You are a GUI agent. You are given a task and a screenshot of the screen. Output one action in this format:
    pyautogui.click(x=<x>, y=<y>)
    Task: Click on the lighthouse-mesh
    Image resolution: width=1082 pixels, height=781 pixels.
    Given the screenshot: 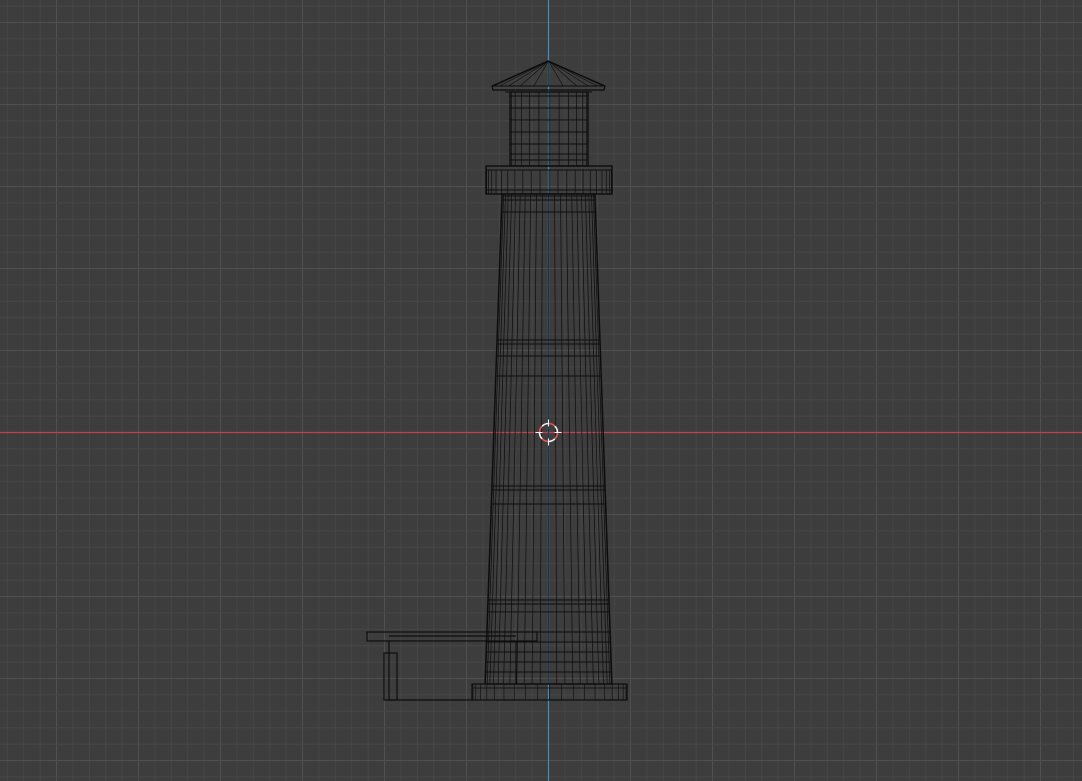 What is the action you would take?
    pyautogui.click(x=549, y=380)
    